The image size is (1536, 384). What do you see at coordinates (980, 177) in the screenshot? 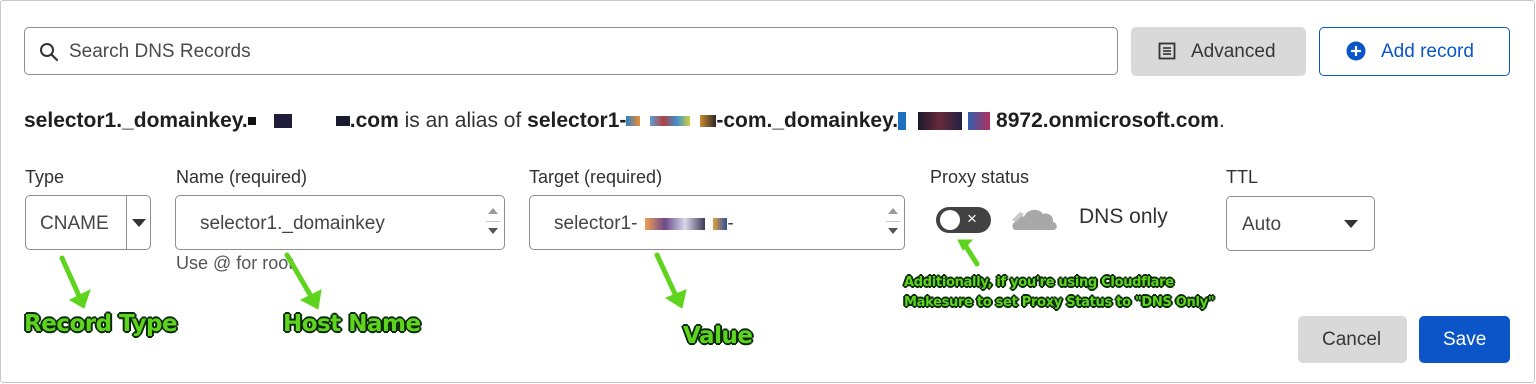
I see `proxy-status-label: Proxy status` at bounding box center [980, 177].